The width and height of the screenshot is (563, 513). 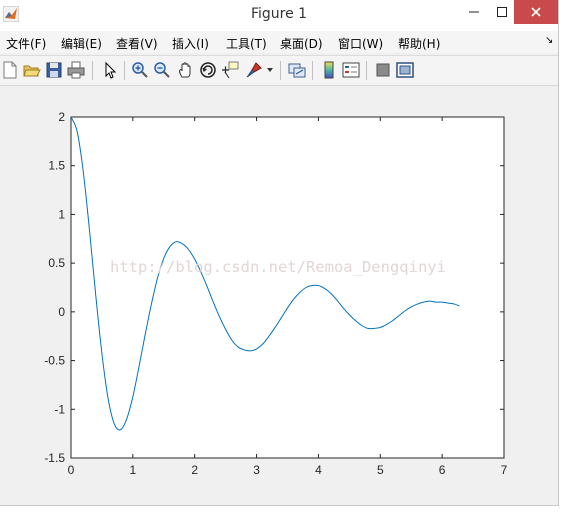 What do you see at coordinates (32, 70) in the screenshot?
I see `open-file-icon` at bounding box center [32, 70].